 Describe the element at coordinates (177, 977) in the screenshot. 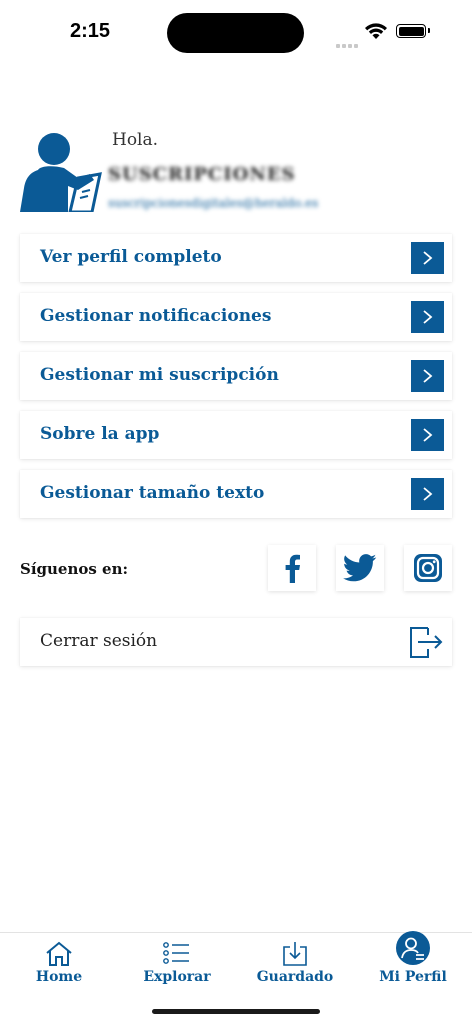

I see `tab-label: Explorar` at that location.